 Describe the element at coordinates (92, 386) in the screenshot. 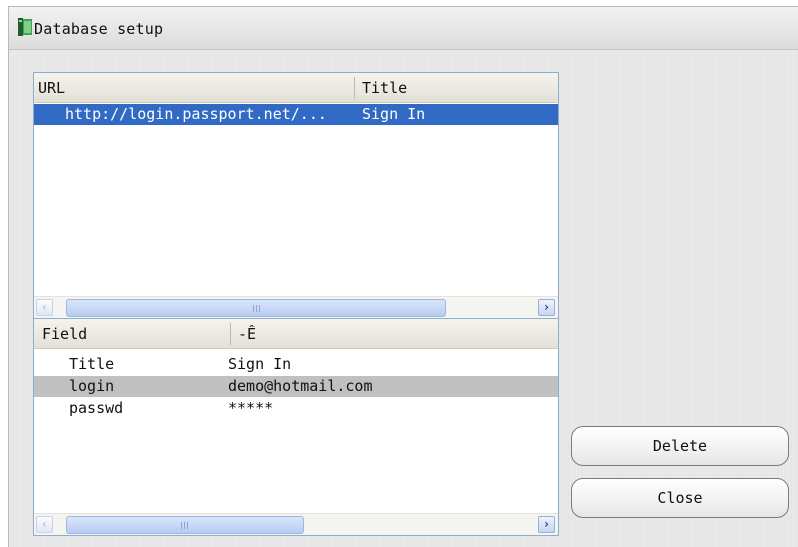

I see `field-name-cell: login` at that location.